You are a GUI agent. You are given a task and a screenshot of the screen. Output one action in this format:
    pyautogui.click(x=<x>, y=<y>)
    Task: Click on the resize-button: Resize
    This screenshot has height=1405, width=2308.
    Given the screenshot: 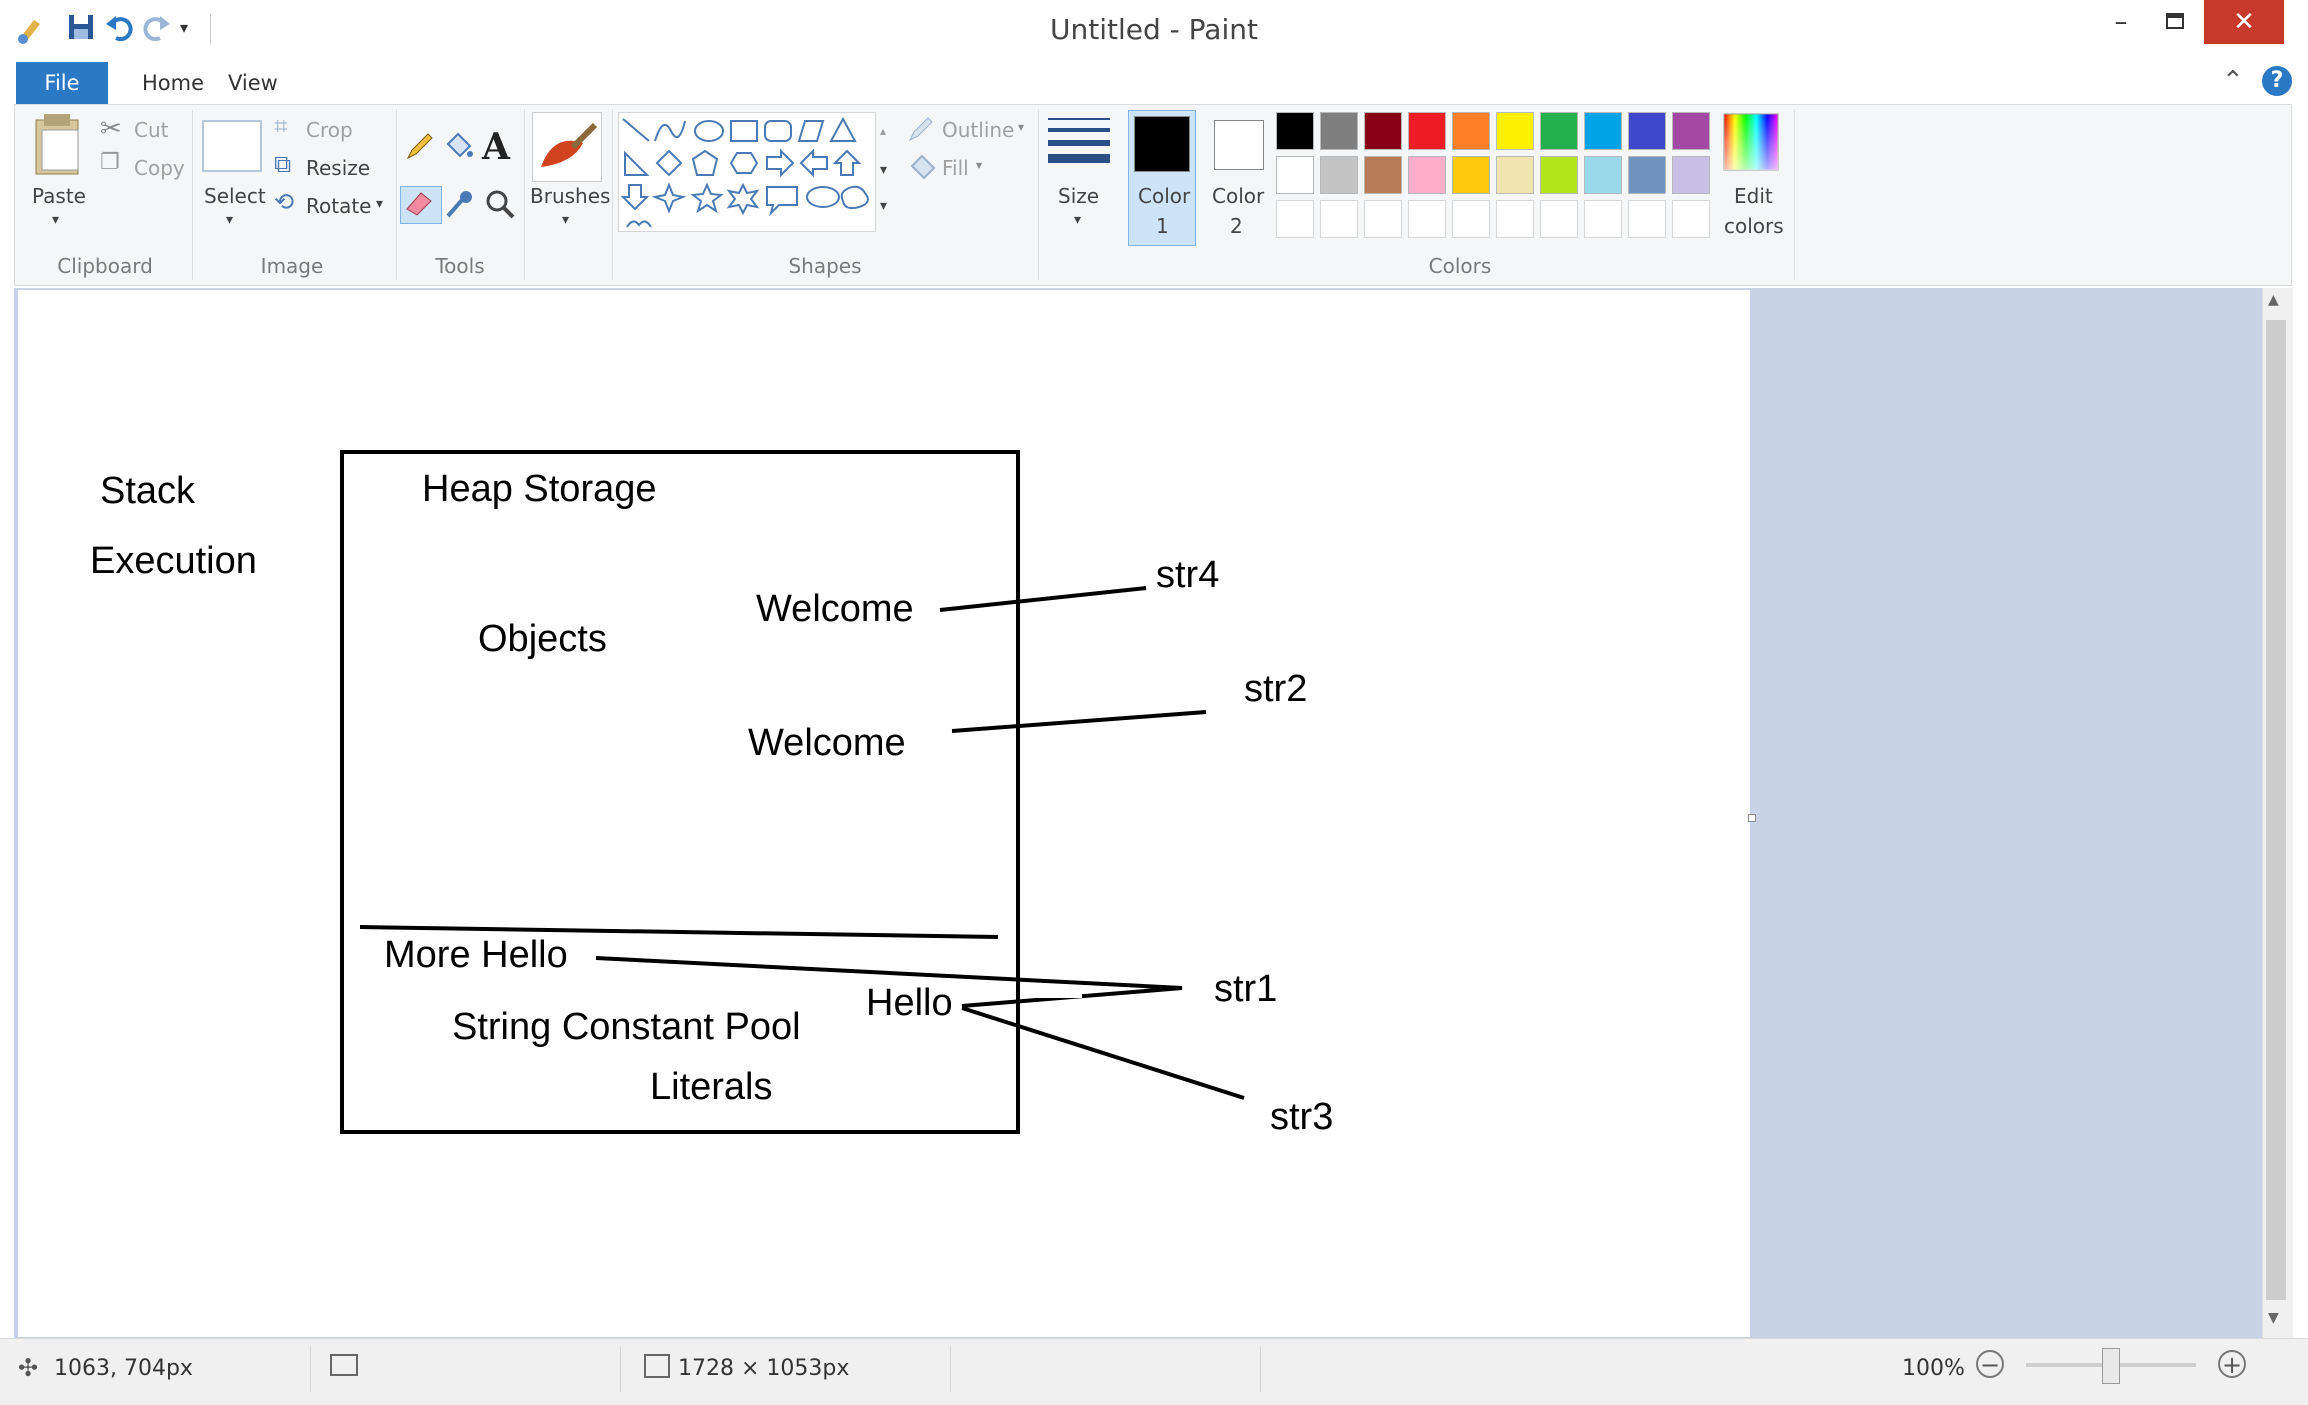 What is the action you would take?
    pyautogui.click(x=338, y=168)
    